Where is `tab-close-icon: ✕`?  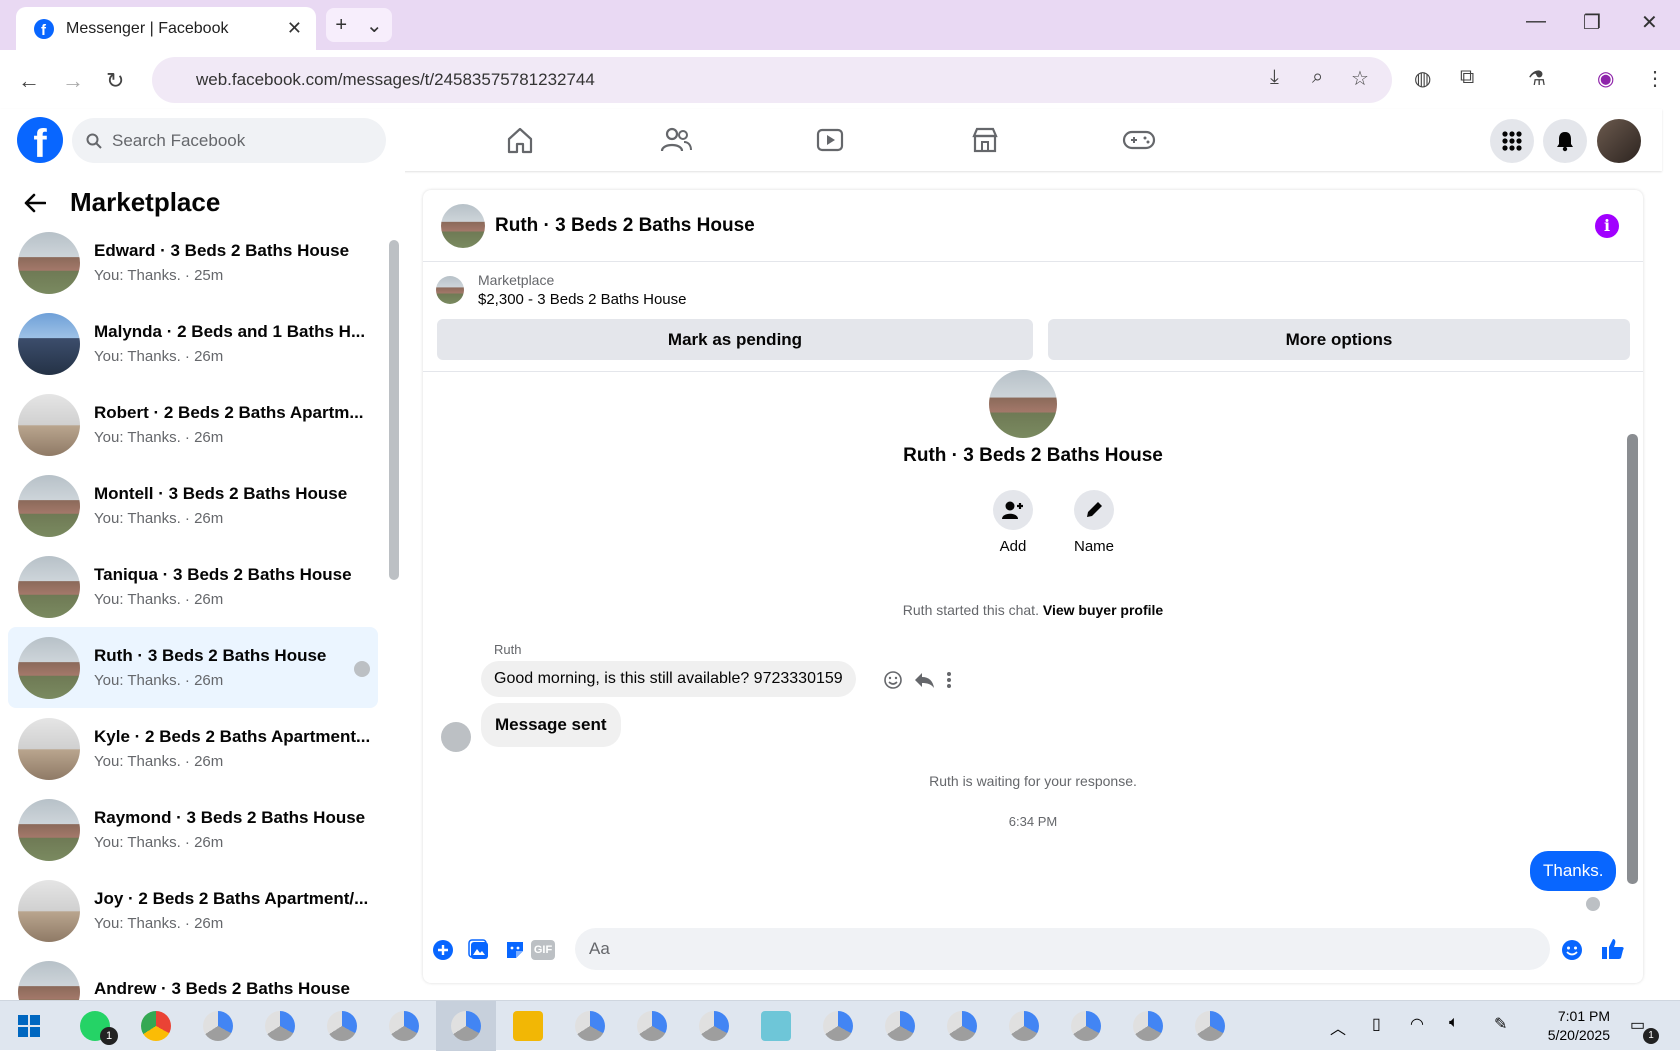
tab-close-icon: ✕ is located at coordinates (294, 28).